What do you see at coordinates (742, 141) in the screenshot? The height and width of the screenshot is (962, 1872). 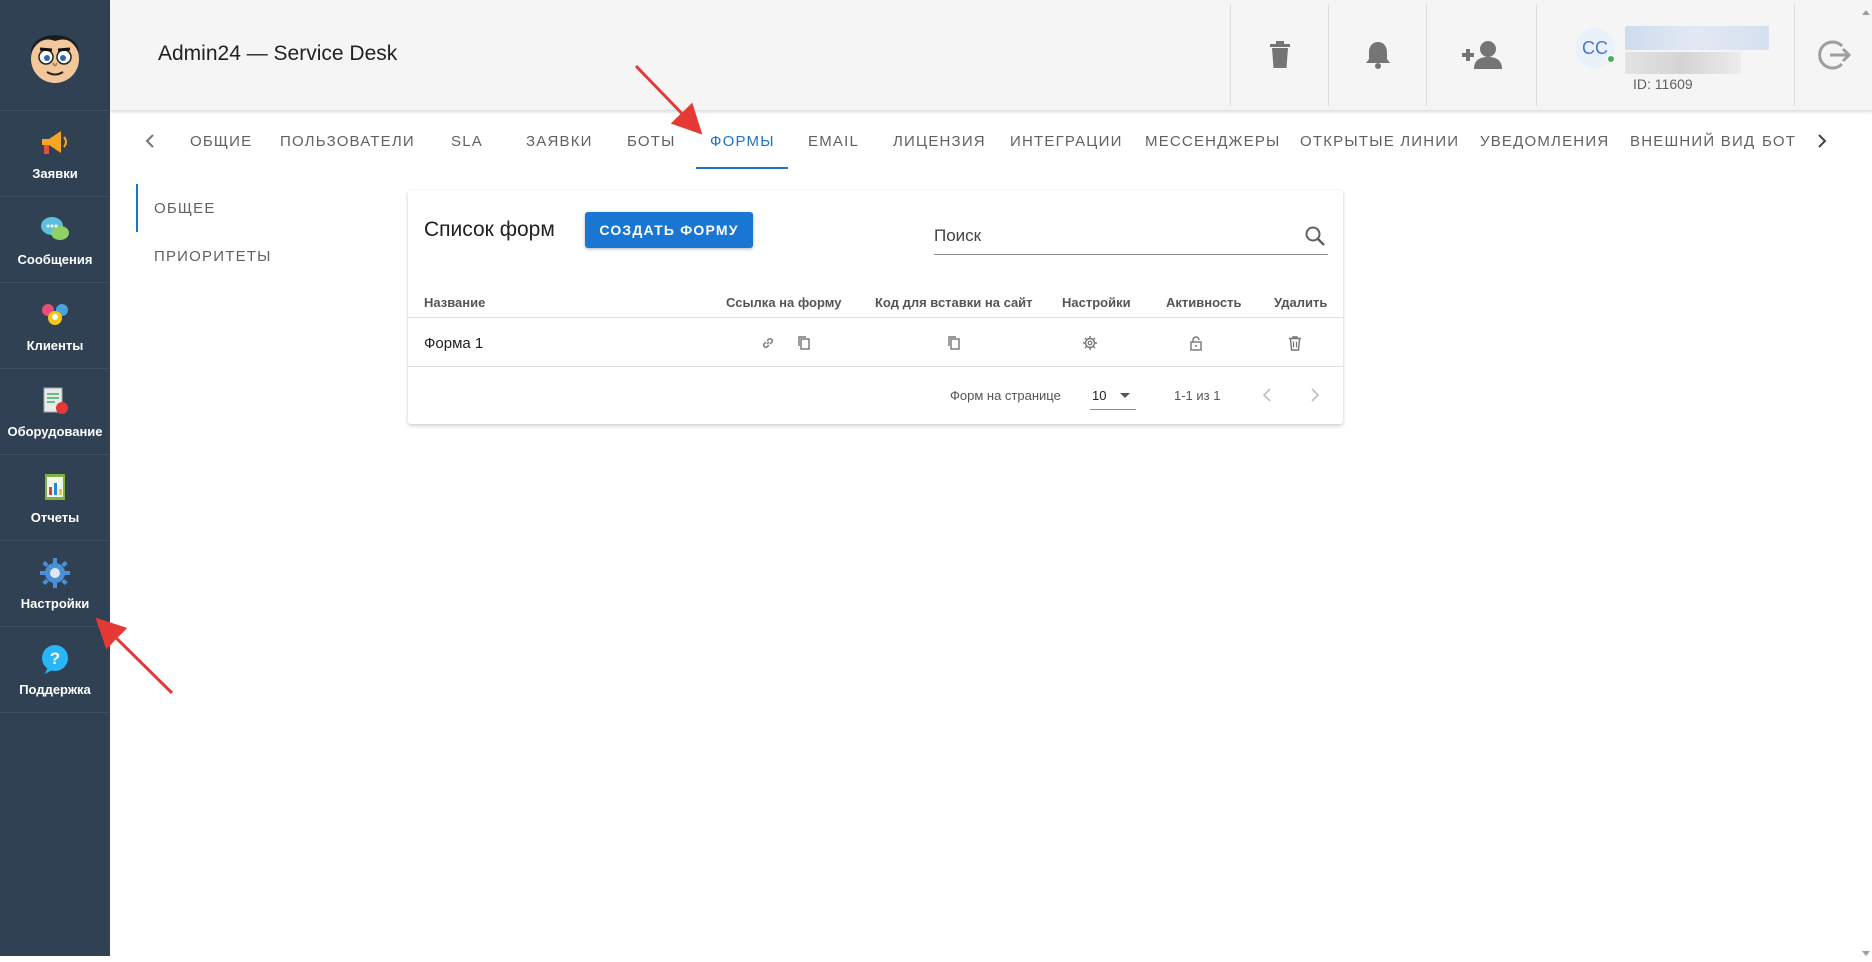 I see `tab-forms: ФОРМЫ` at bounding box center [742, 141].